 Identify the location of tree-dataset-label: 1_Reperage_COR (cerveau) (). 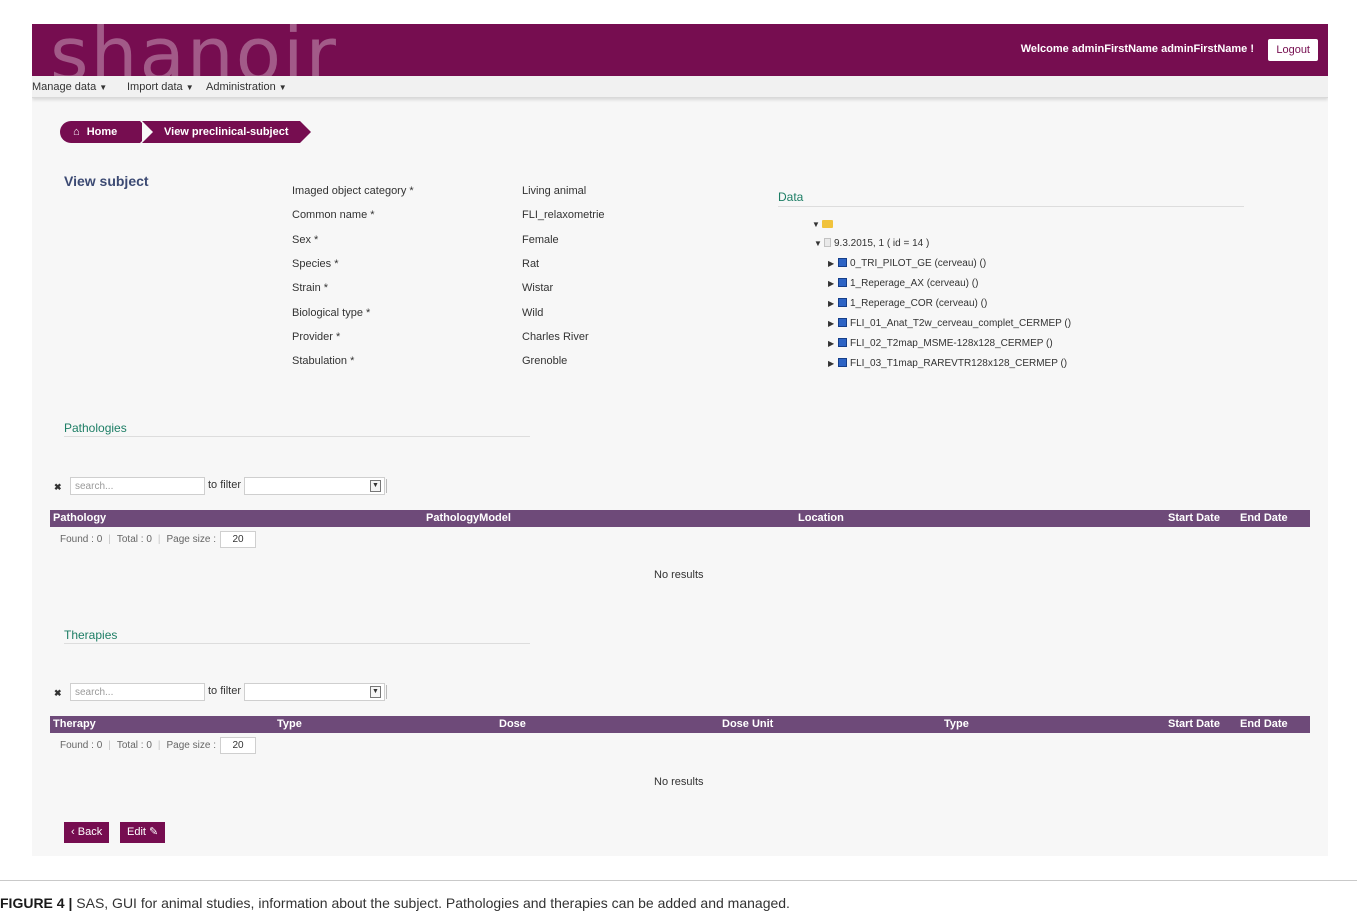
(919, 303).